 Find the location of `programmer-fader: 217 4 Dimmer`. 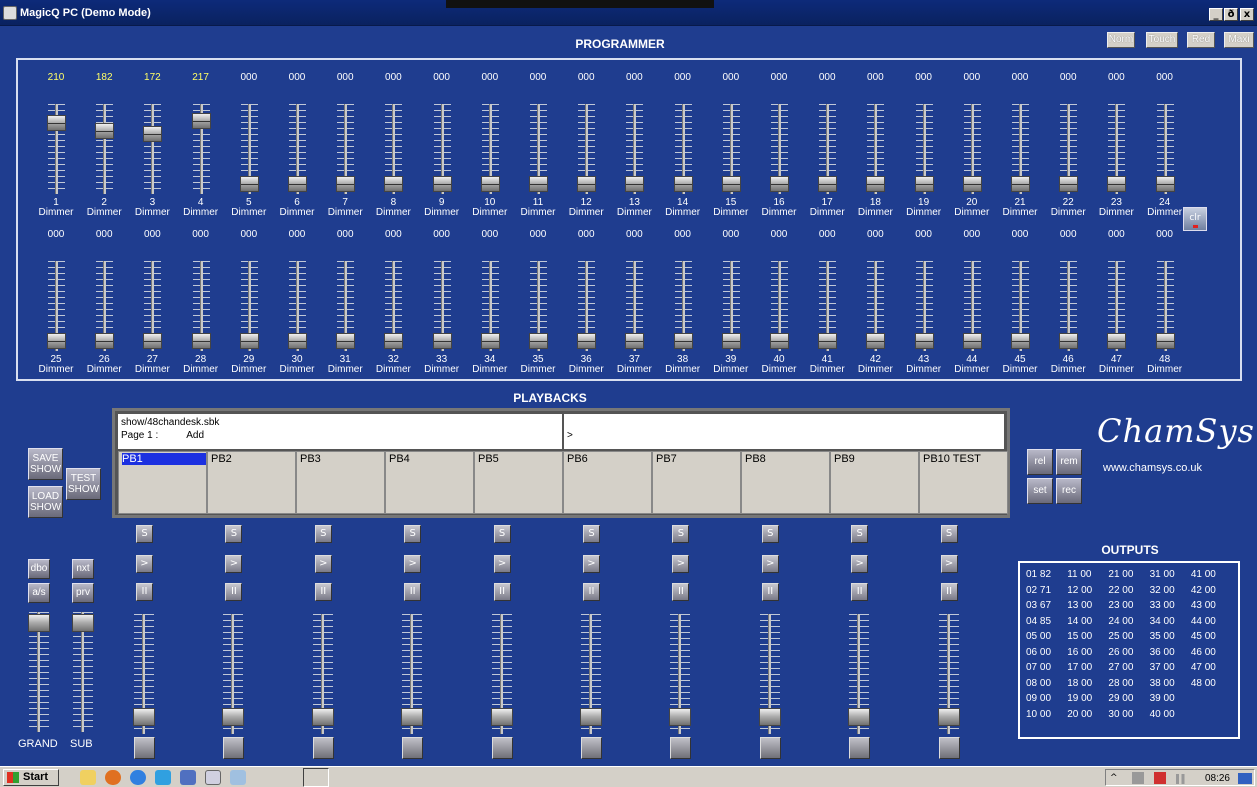

programmer-fader: 217 4 Dimmer is located at coordinates (201, 147).